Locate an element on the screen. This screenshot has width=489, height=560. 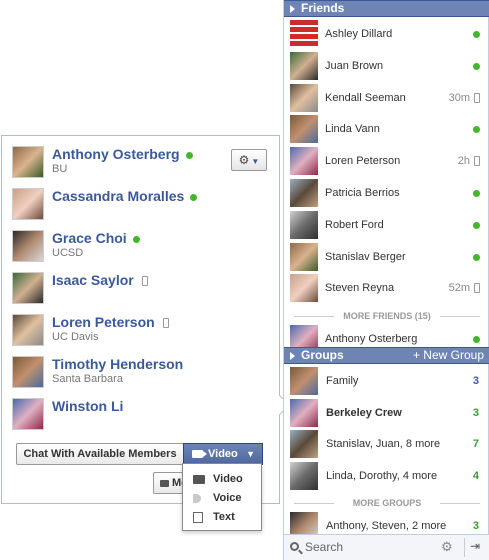
friends-section-header: Friends is located at coordinates (386, 8).